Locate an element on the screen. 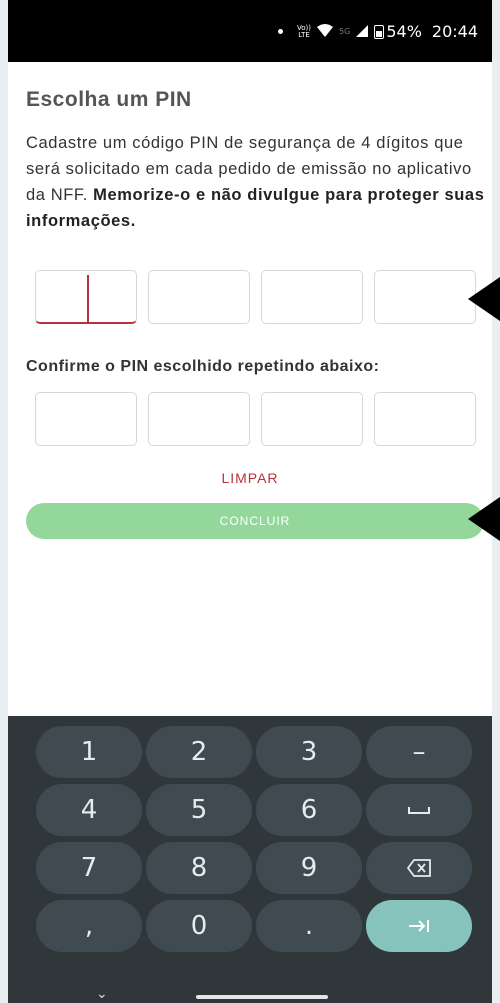 This screenshot has width=500, height=1003. space-icon is located at coordinates (419, 810).